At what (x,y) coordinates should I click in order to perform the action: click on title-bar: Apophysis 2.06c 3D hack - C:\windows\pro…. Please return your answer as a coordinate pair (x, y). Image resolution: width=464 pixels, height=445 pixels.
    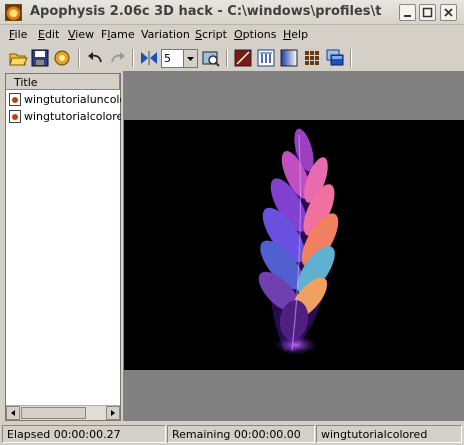
    Looking at the image, I should click on (232, 12).